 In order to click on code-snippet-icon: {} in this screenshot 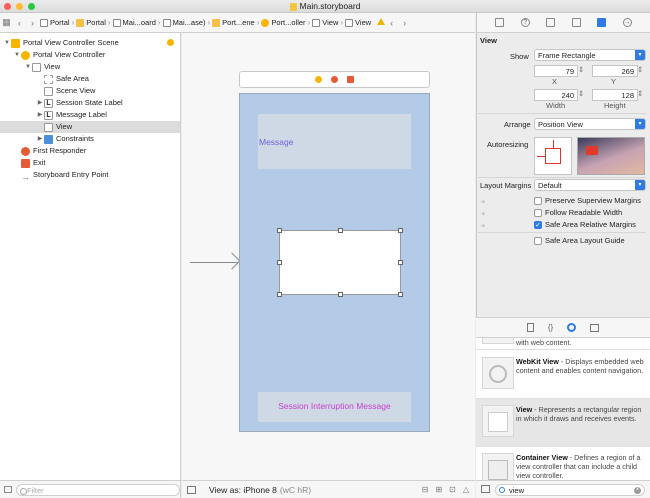, I will do `click(550, 327)`.